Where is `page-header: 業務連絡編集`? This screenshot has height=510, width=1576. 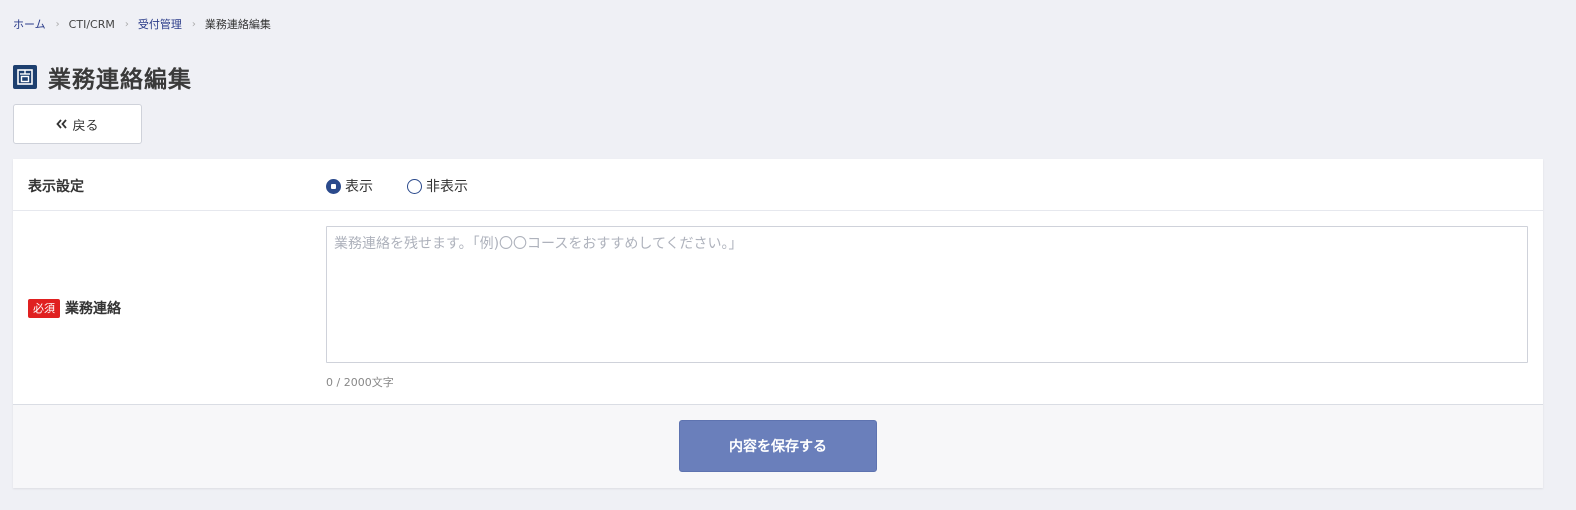
page-header: 業務連絡編集 is located at coordinates (102, 77).